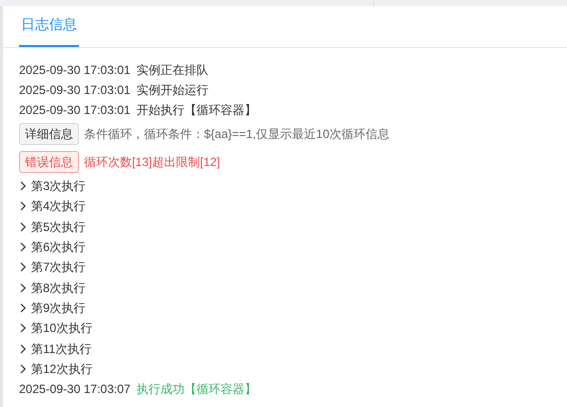 This screenshot has width=567, height=407. What do you see at coordinates (52, 226) in the screenshot?
I see `iteration-row: 第5次执行` at bounding box center [52, 226].